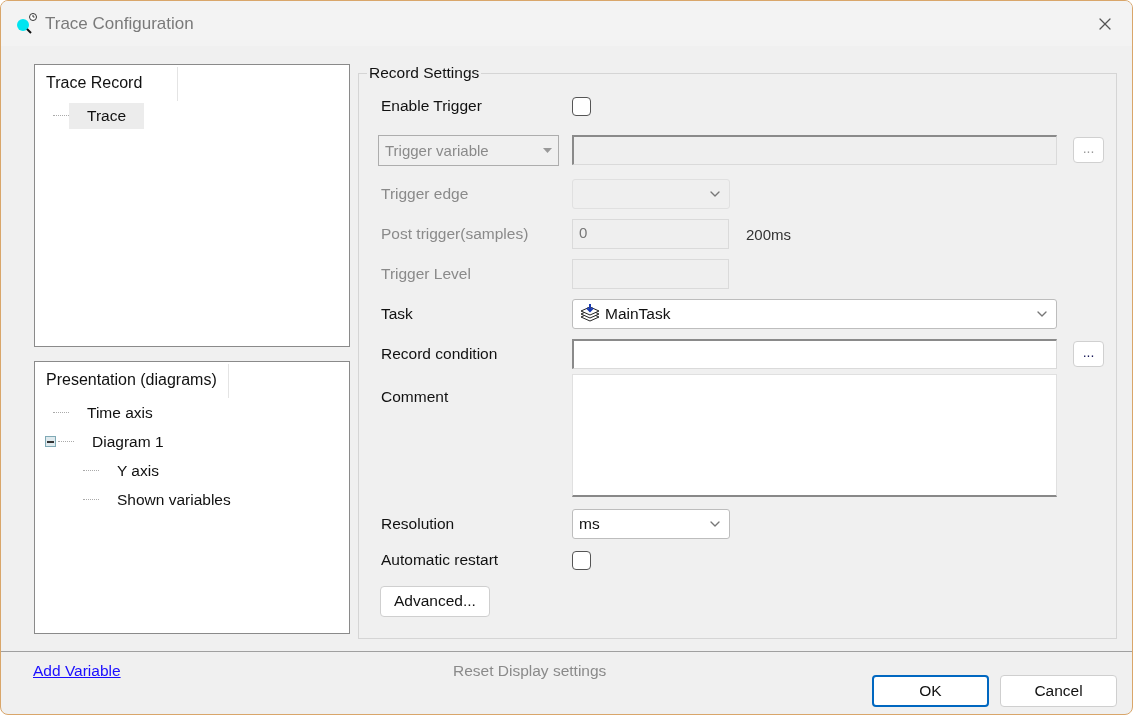 This screenshot has height=715, width=1133. What do you see at coordinates (769, 234) in the screenshot?
I see `unit-label: 200ms` at bounding box center [769, 234].